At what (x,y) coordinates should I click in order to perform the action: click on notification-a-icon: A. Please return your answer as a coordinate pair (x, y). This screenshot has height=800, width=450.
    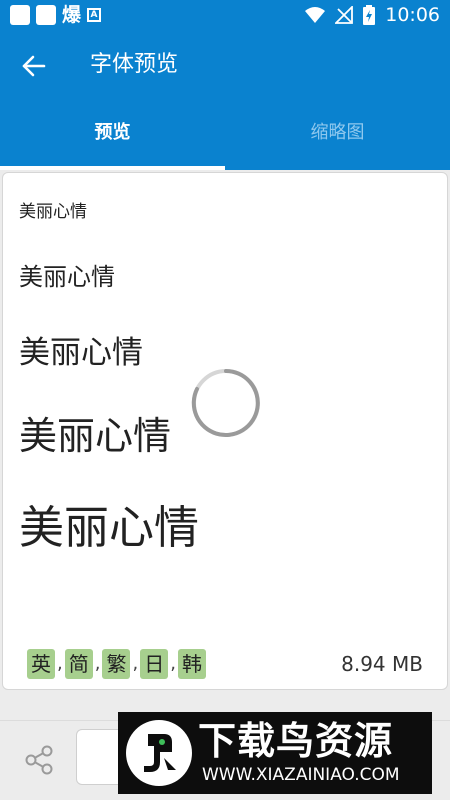
    Looking at the image, I should click on (94, 15).